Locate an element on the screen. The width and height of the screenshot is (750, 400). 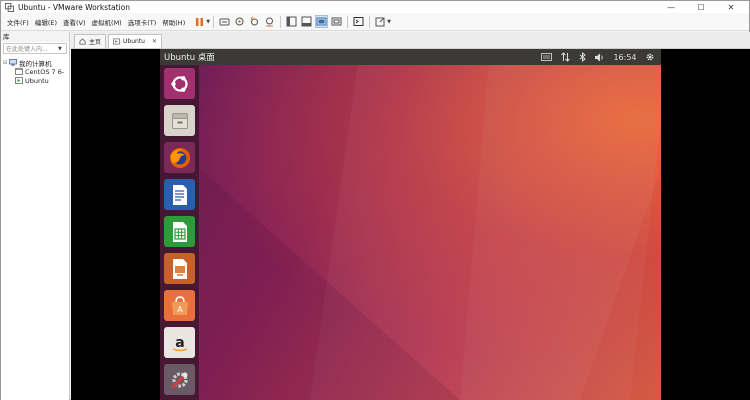
vmware-app-icon is located at coordinates (9, 7).